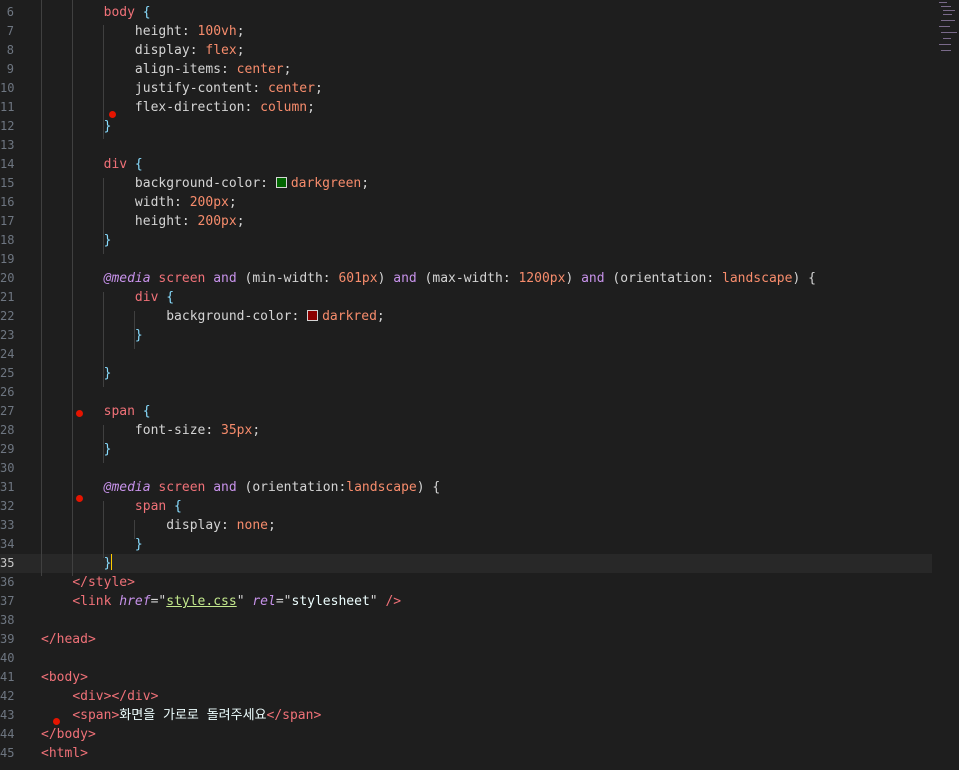  What do you see at coordinates (466, 335) in the screenshot?
I see `code-line-18: 23 }` at bounding box center [466, 335].